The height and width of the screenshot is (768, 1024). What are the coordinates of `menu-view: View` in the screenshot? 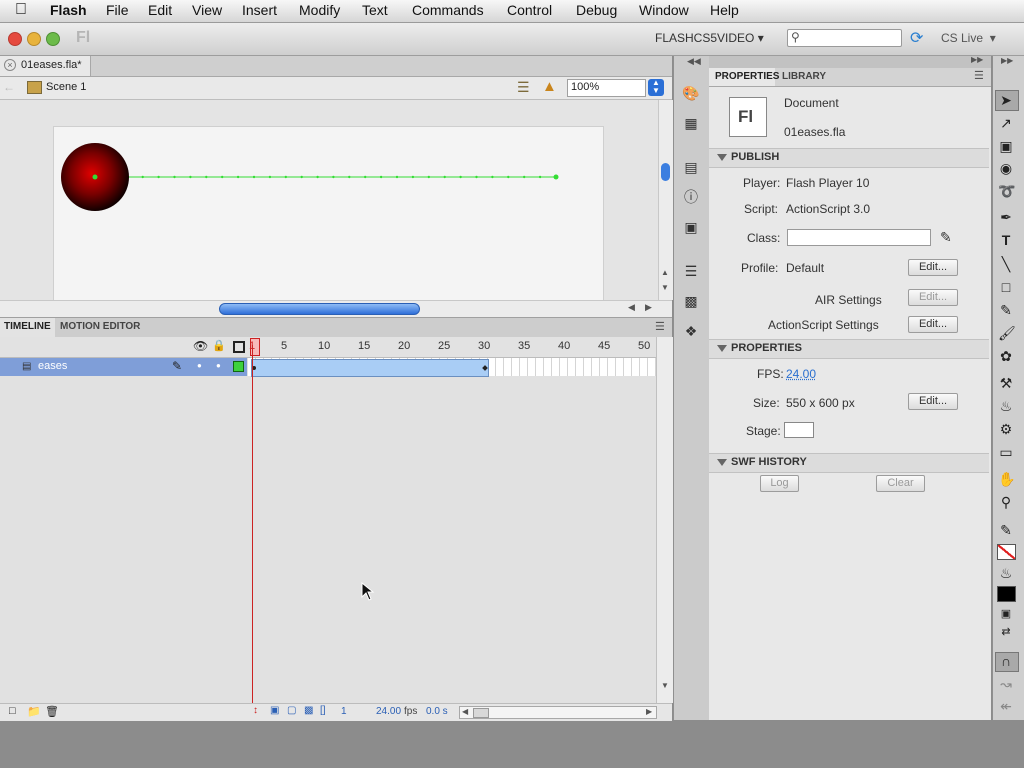 It's located at (207, 10).